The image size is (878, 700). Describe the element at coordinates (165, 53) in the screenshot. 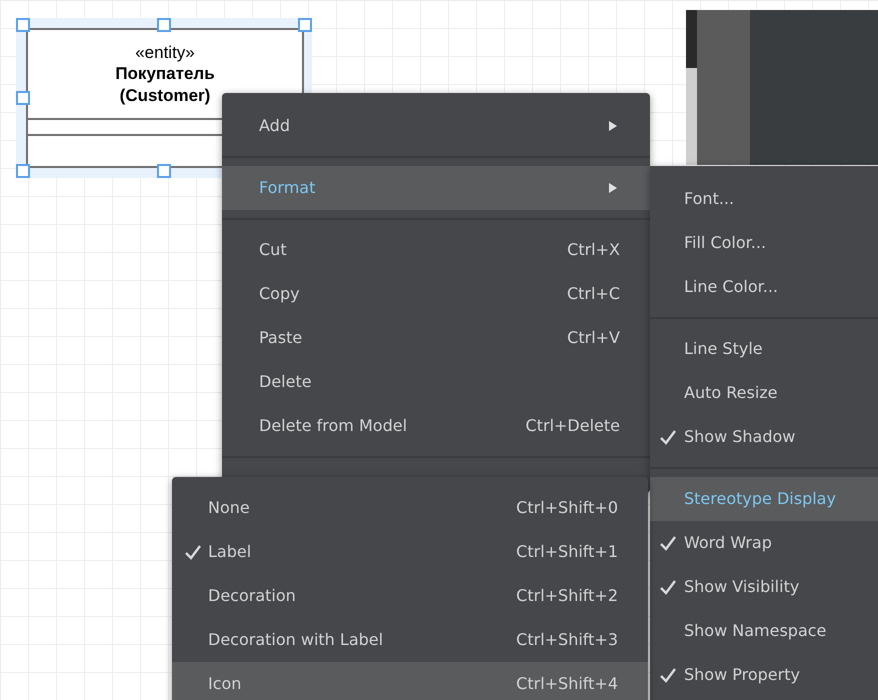

I see `stereotype-label: «entity»` at that location.